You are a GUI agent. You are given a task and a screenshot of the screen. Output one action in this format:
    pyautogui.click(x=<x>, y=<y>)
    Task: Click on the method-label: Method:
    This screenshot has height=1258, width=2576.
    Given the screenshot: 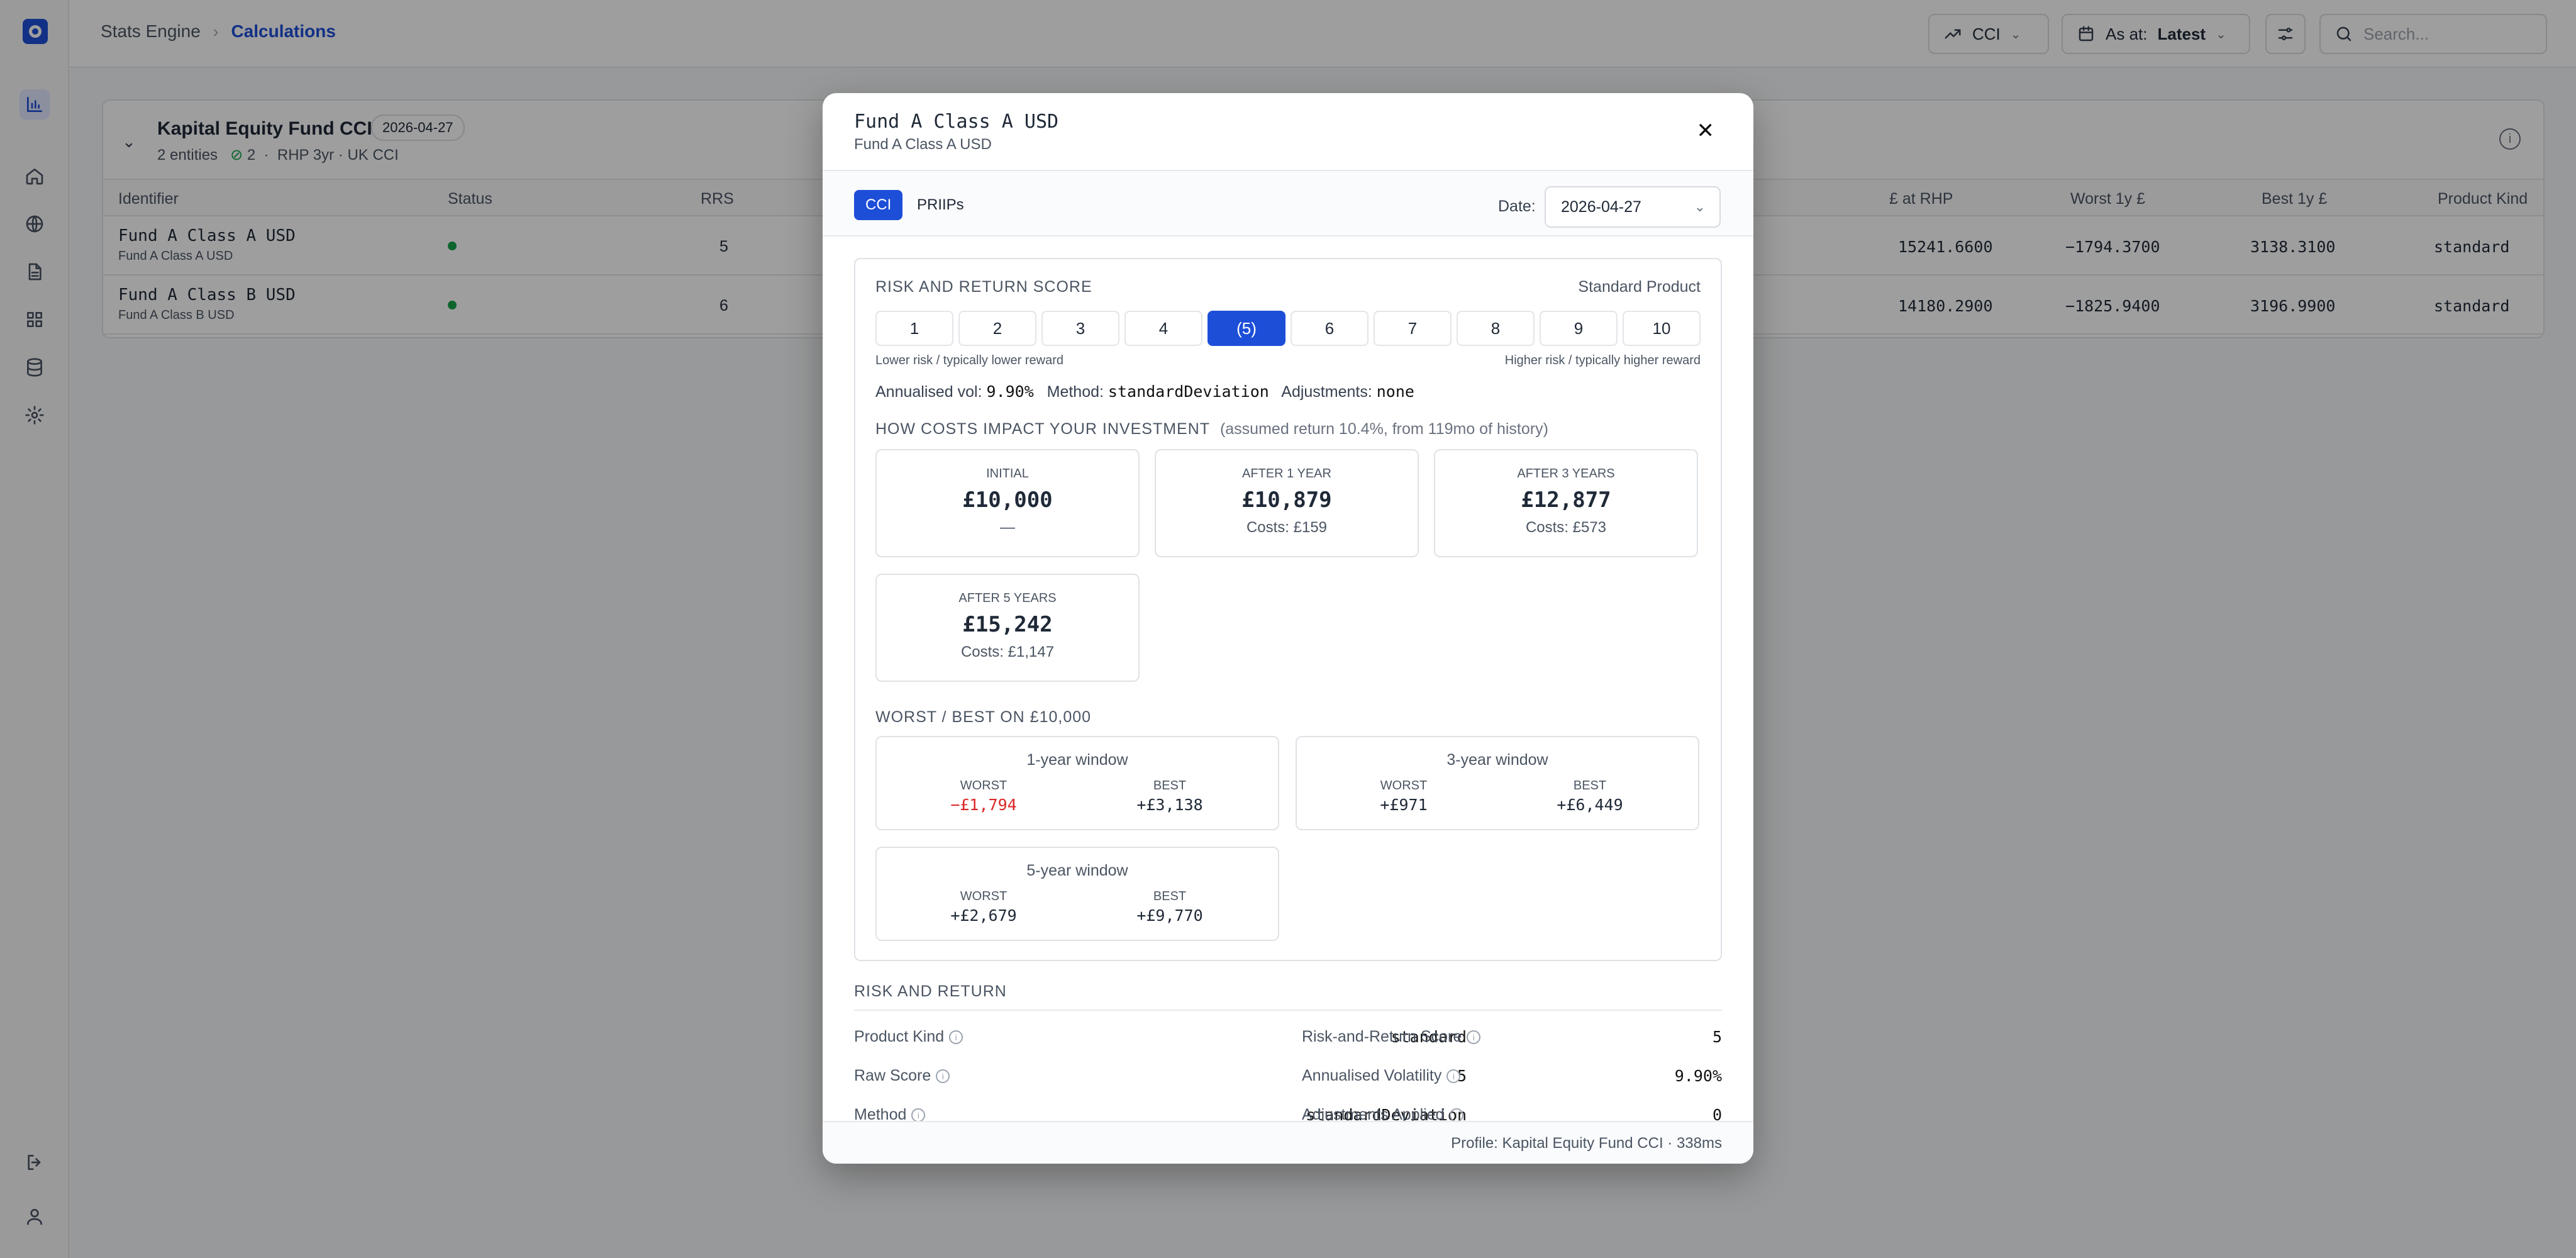 What is the action you would take?
    pyautogui.click(x=1075, y=392)
    